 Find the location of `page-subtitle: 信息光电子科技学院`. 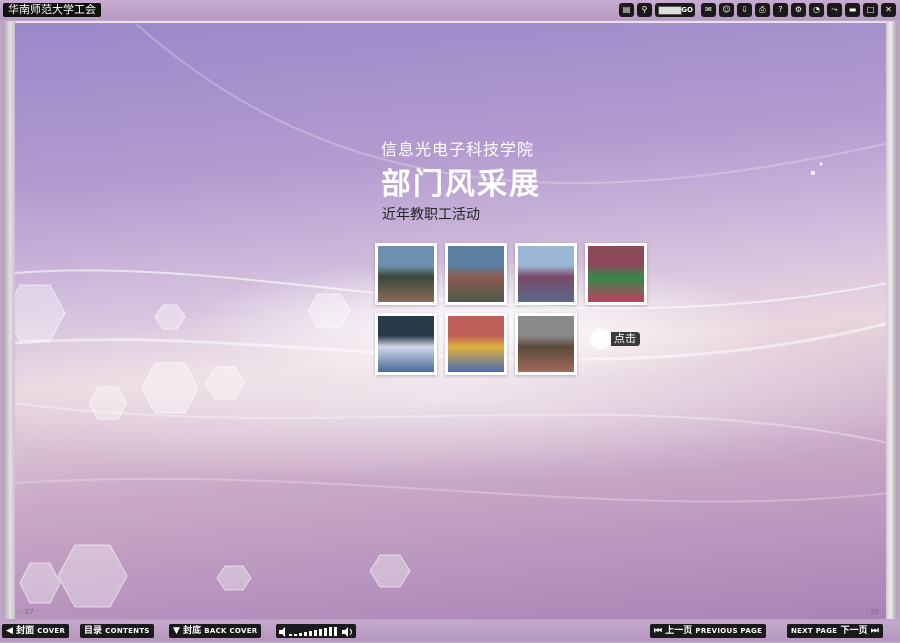

page-subtitle: 信息光电子科技学院 is located at coordinates (458, 149).